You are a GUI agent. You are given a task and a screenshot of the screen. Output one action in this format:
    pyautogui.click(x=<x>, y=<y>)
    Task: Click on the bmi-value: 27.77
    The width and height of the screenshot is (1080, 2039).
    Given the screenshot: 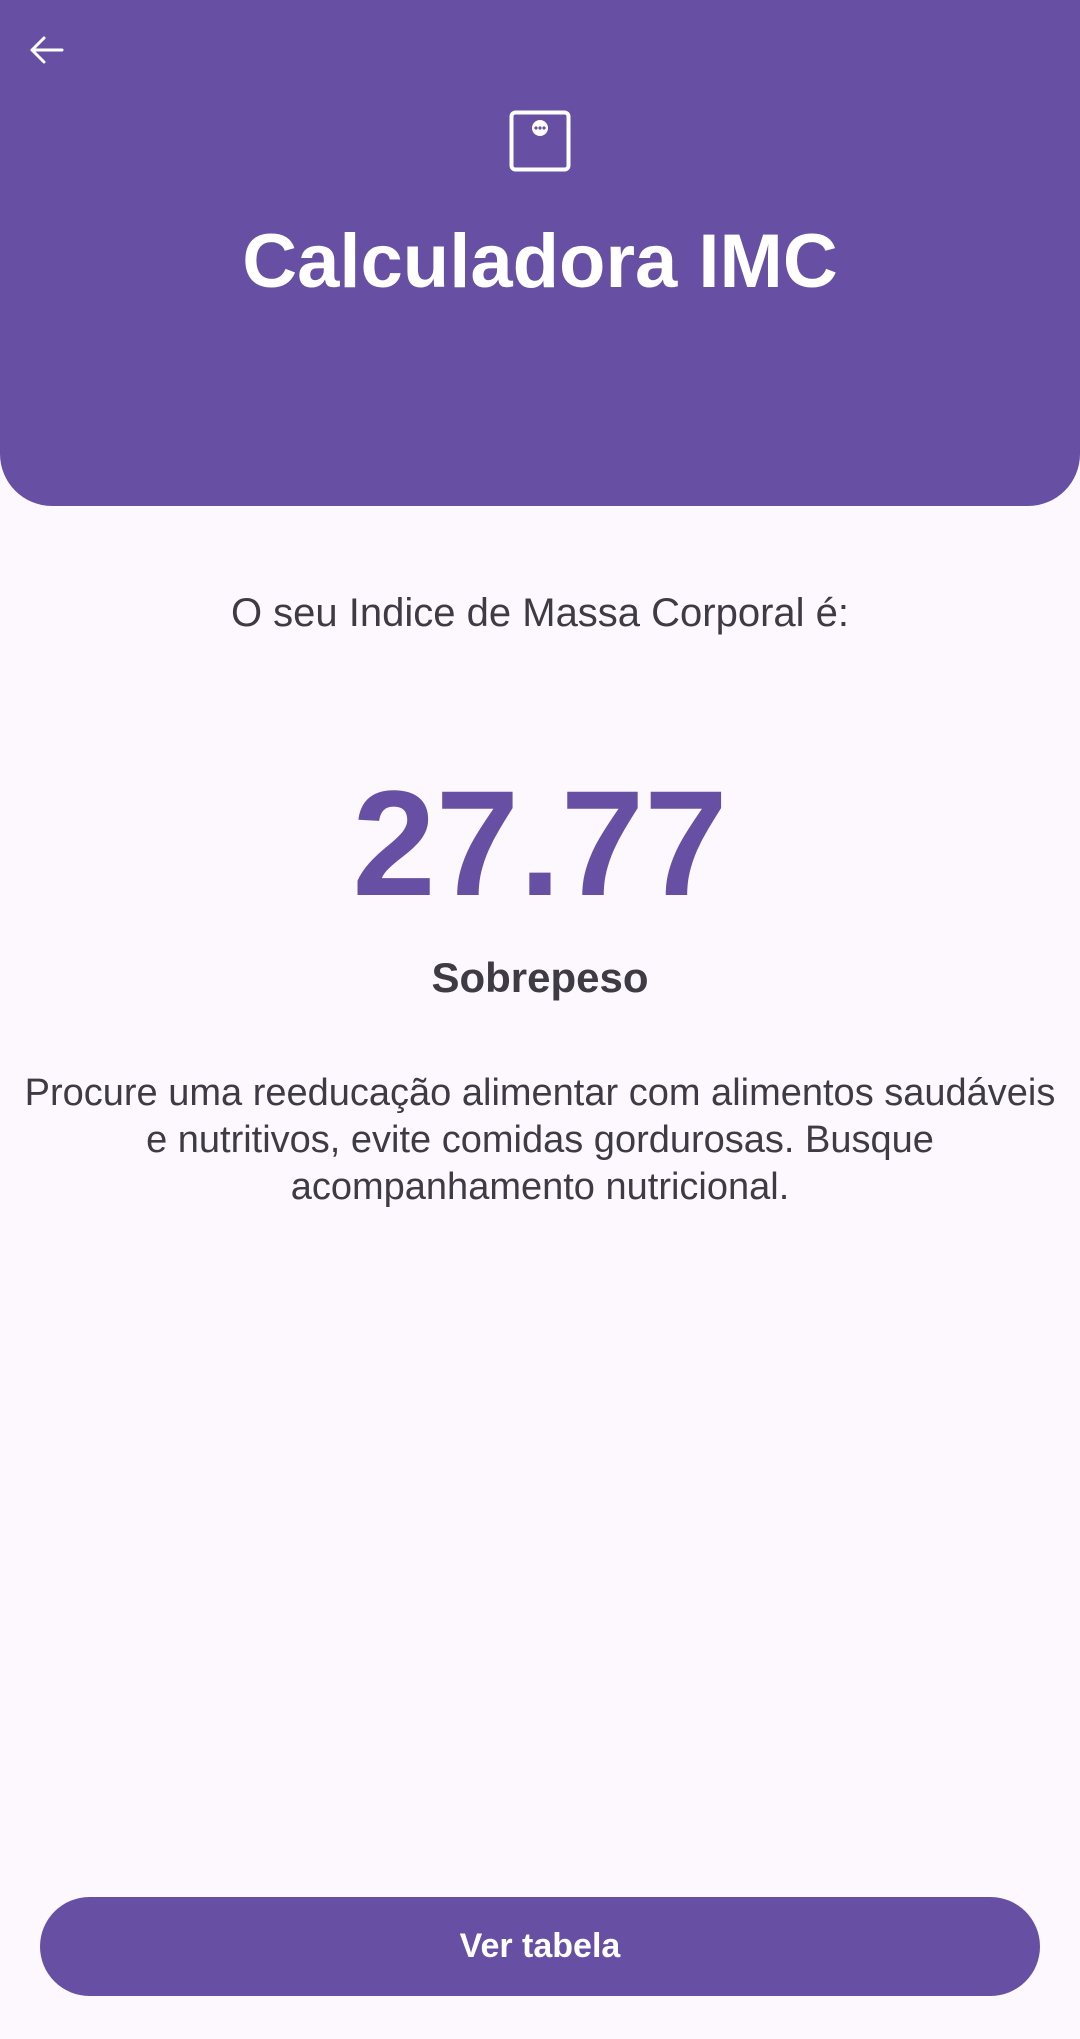 What is the action you would take?
    pyautogui.click(x=540, y=843)
    